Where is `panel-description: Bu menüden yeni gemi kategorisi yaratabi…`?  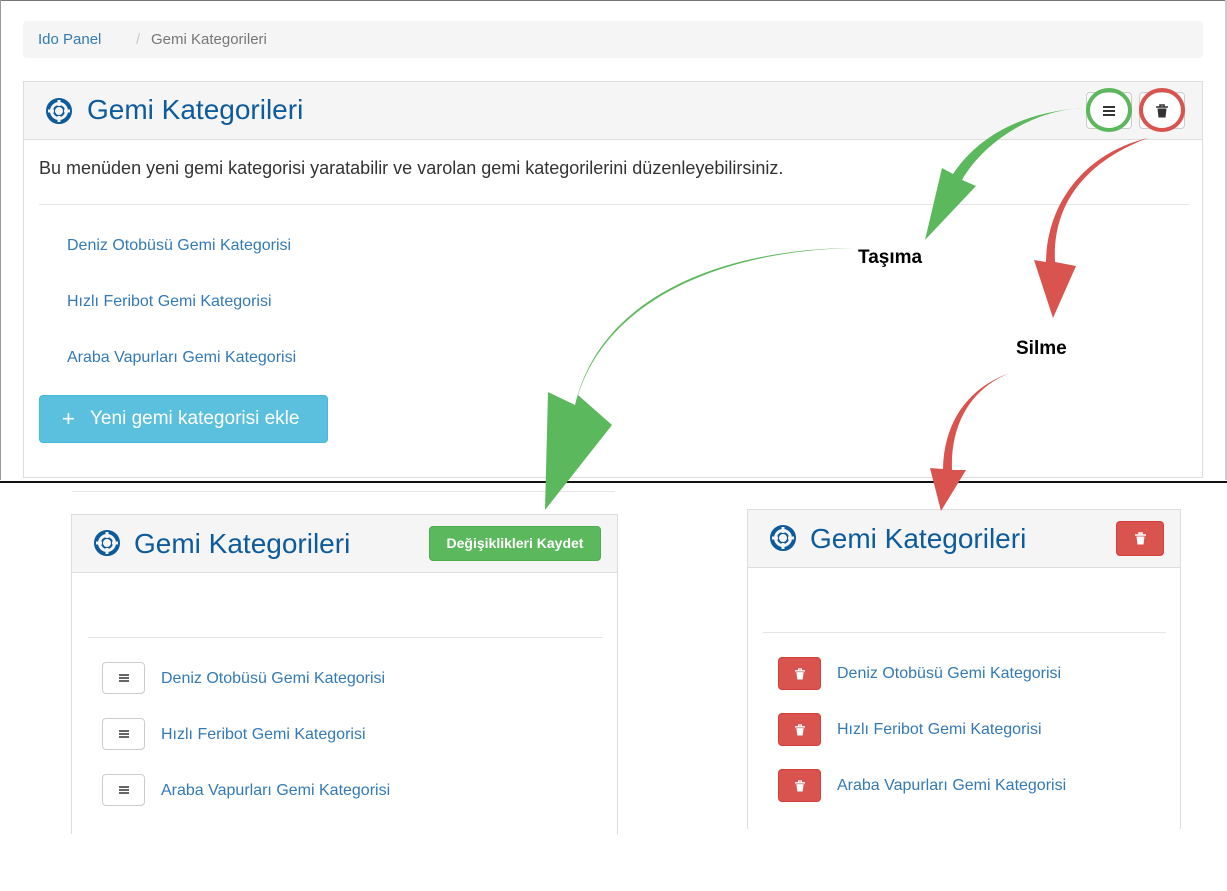
panel-description: Bu menüden yeni gemi kategorisi yaratabi… is located at coordinates (411, 168).